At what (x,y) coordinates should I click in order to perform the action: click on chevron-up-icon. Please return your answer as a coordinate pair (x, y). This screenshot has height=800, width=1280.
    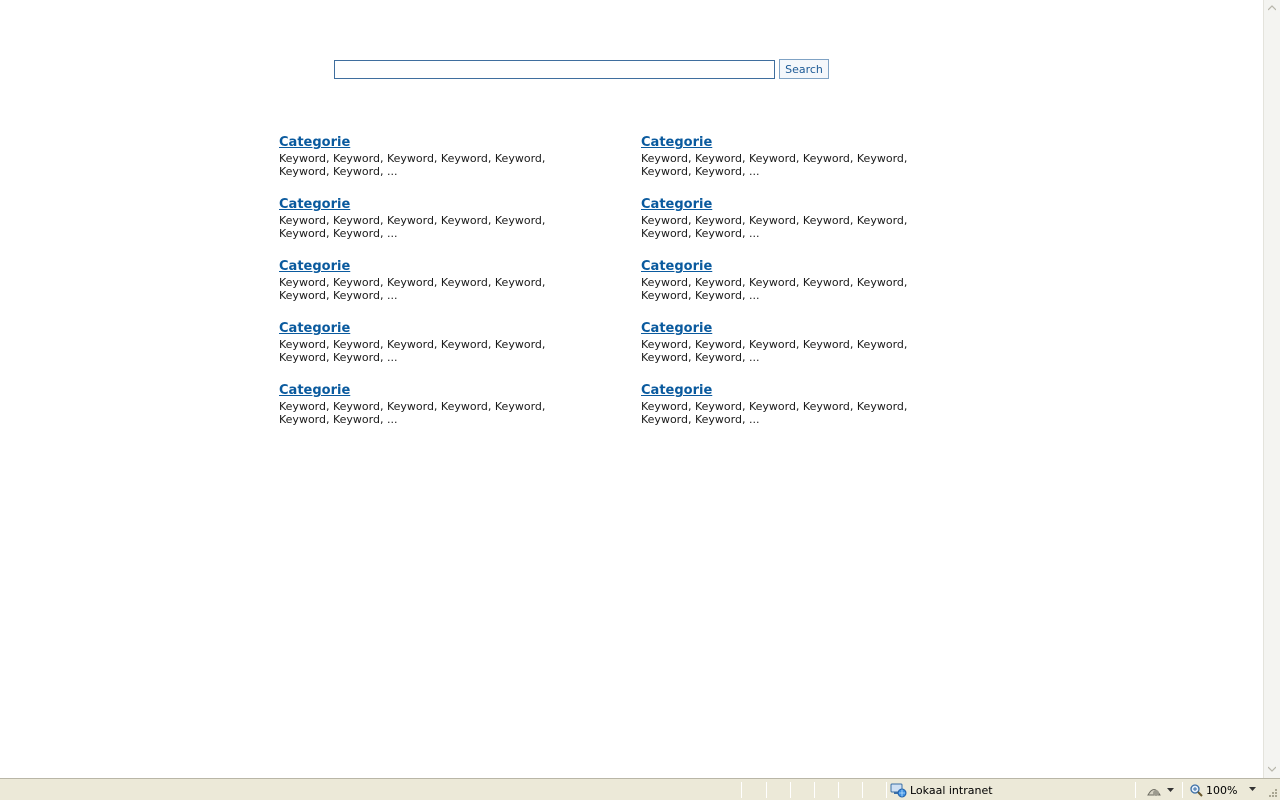
    Looking at the image, I should click on (1272, 8).